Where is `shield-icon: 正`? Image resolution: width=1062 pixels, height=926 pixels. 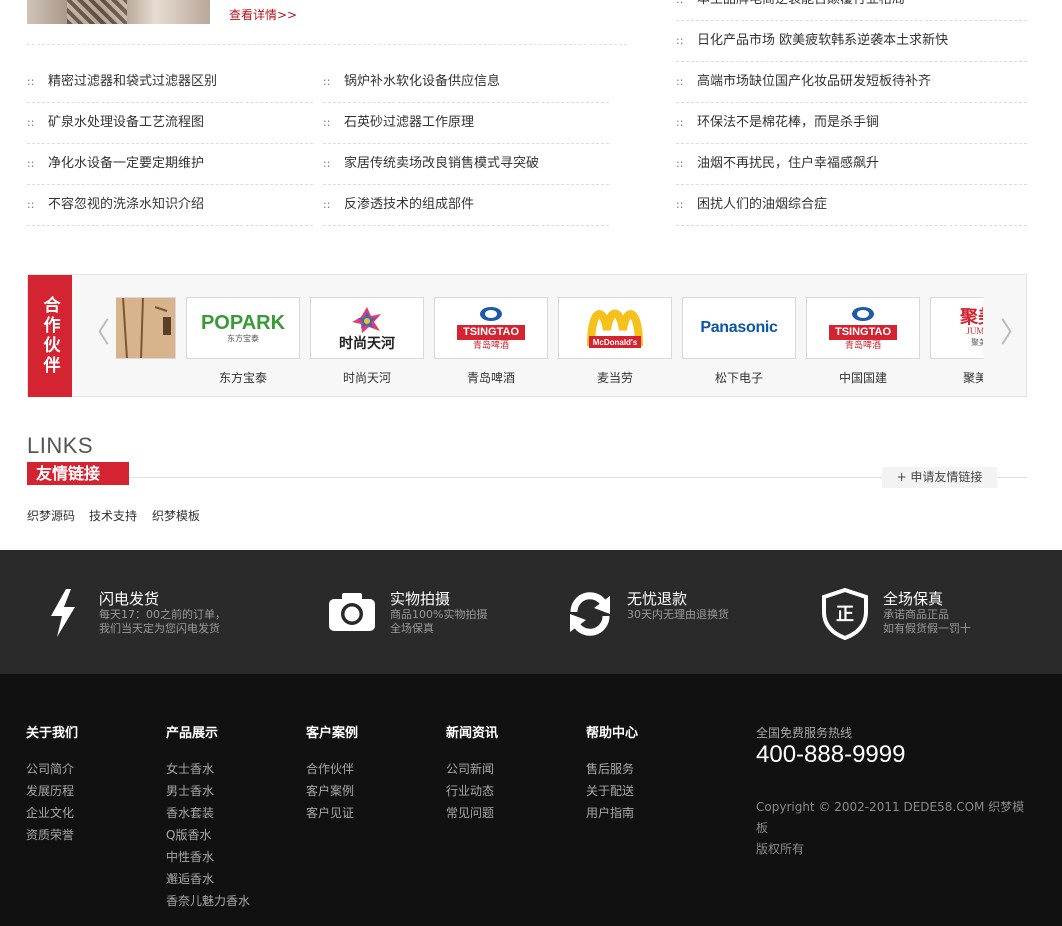
shield-icon: 正 is located at coordinates (845, 615).